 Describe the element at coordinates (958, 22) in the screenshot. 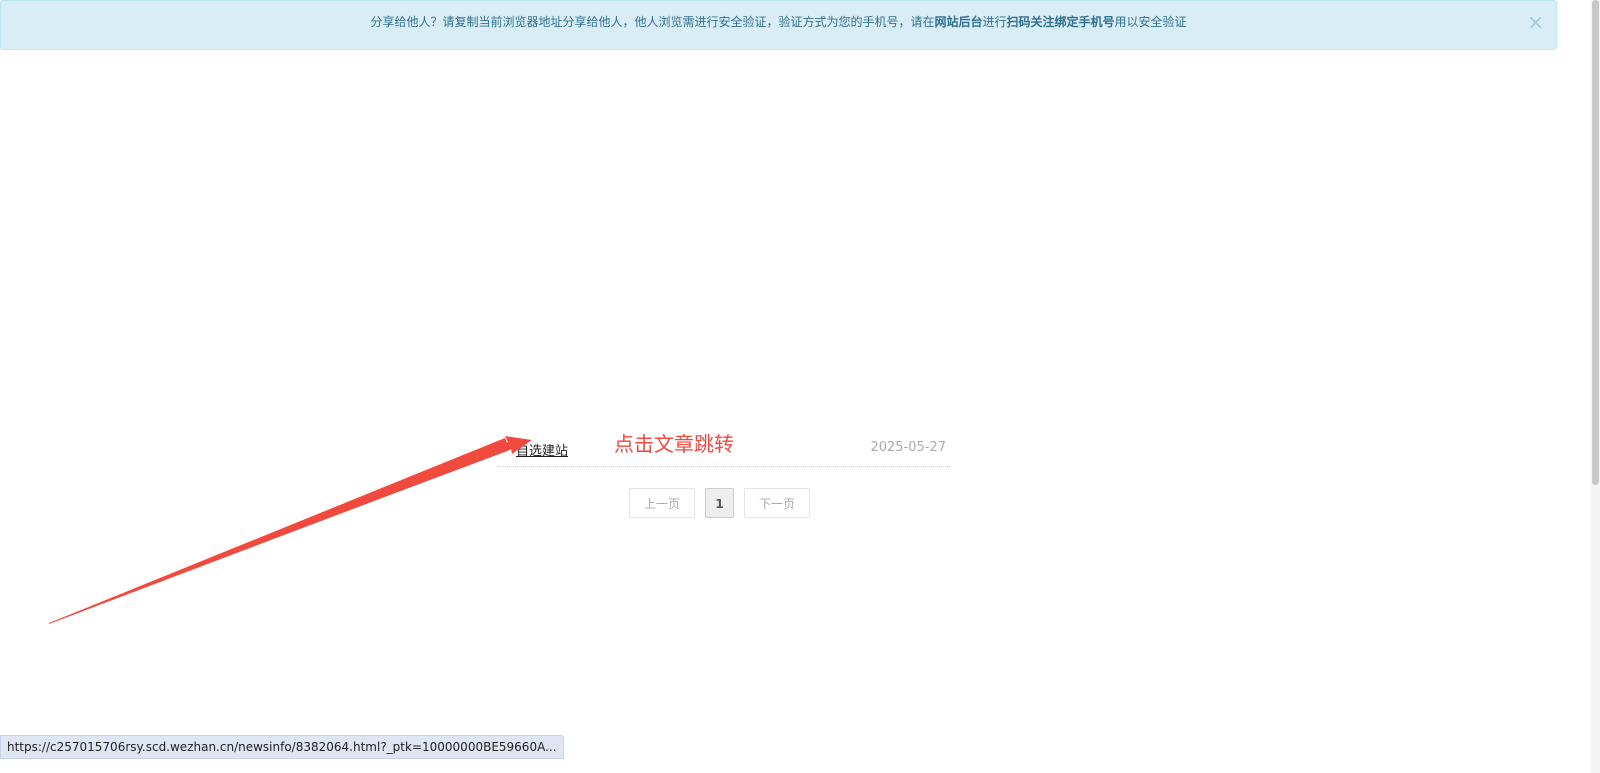

I see `alert-bold-backend: 网站后台` at that location.